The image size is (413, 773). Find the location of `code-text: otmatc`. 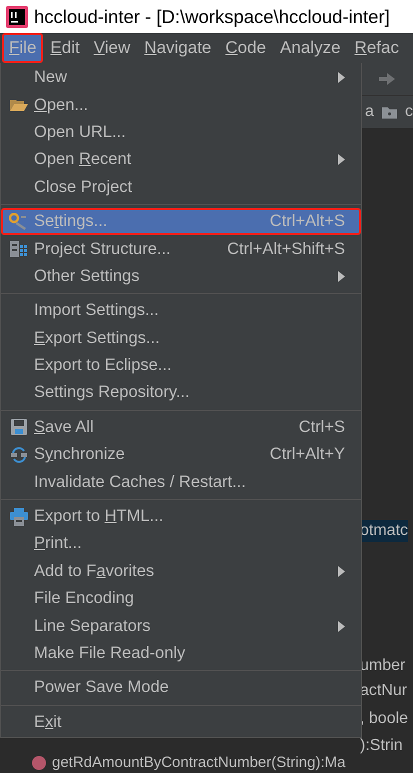

code-text: otmatc is located at coordinates (384, 531).